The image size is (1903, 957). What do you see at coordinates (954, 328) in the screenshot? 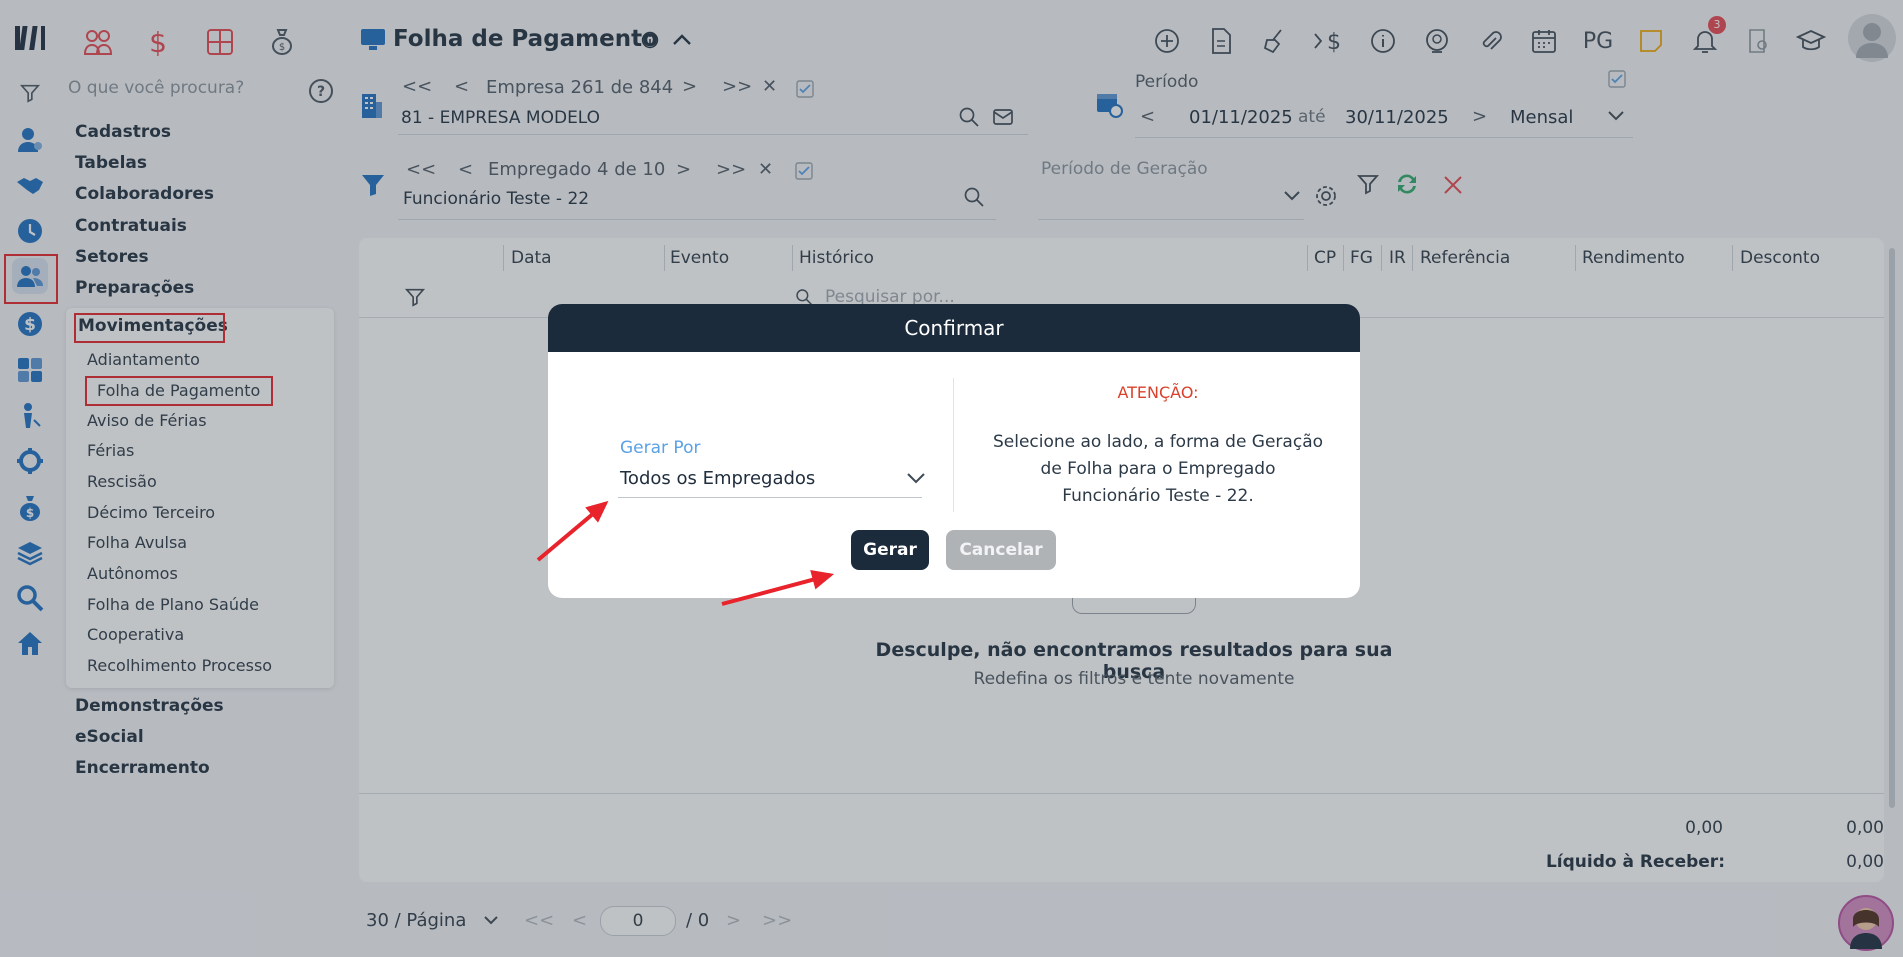
I see `dialog-title: Confirmar` at bounding box center [954, 328].